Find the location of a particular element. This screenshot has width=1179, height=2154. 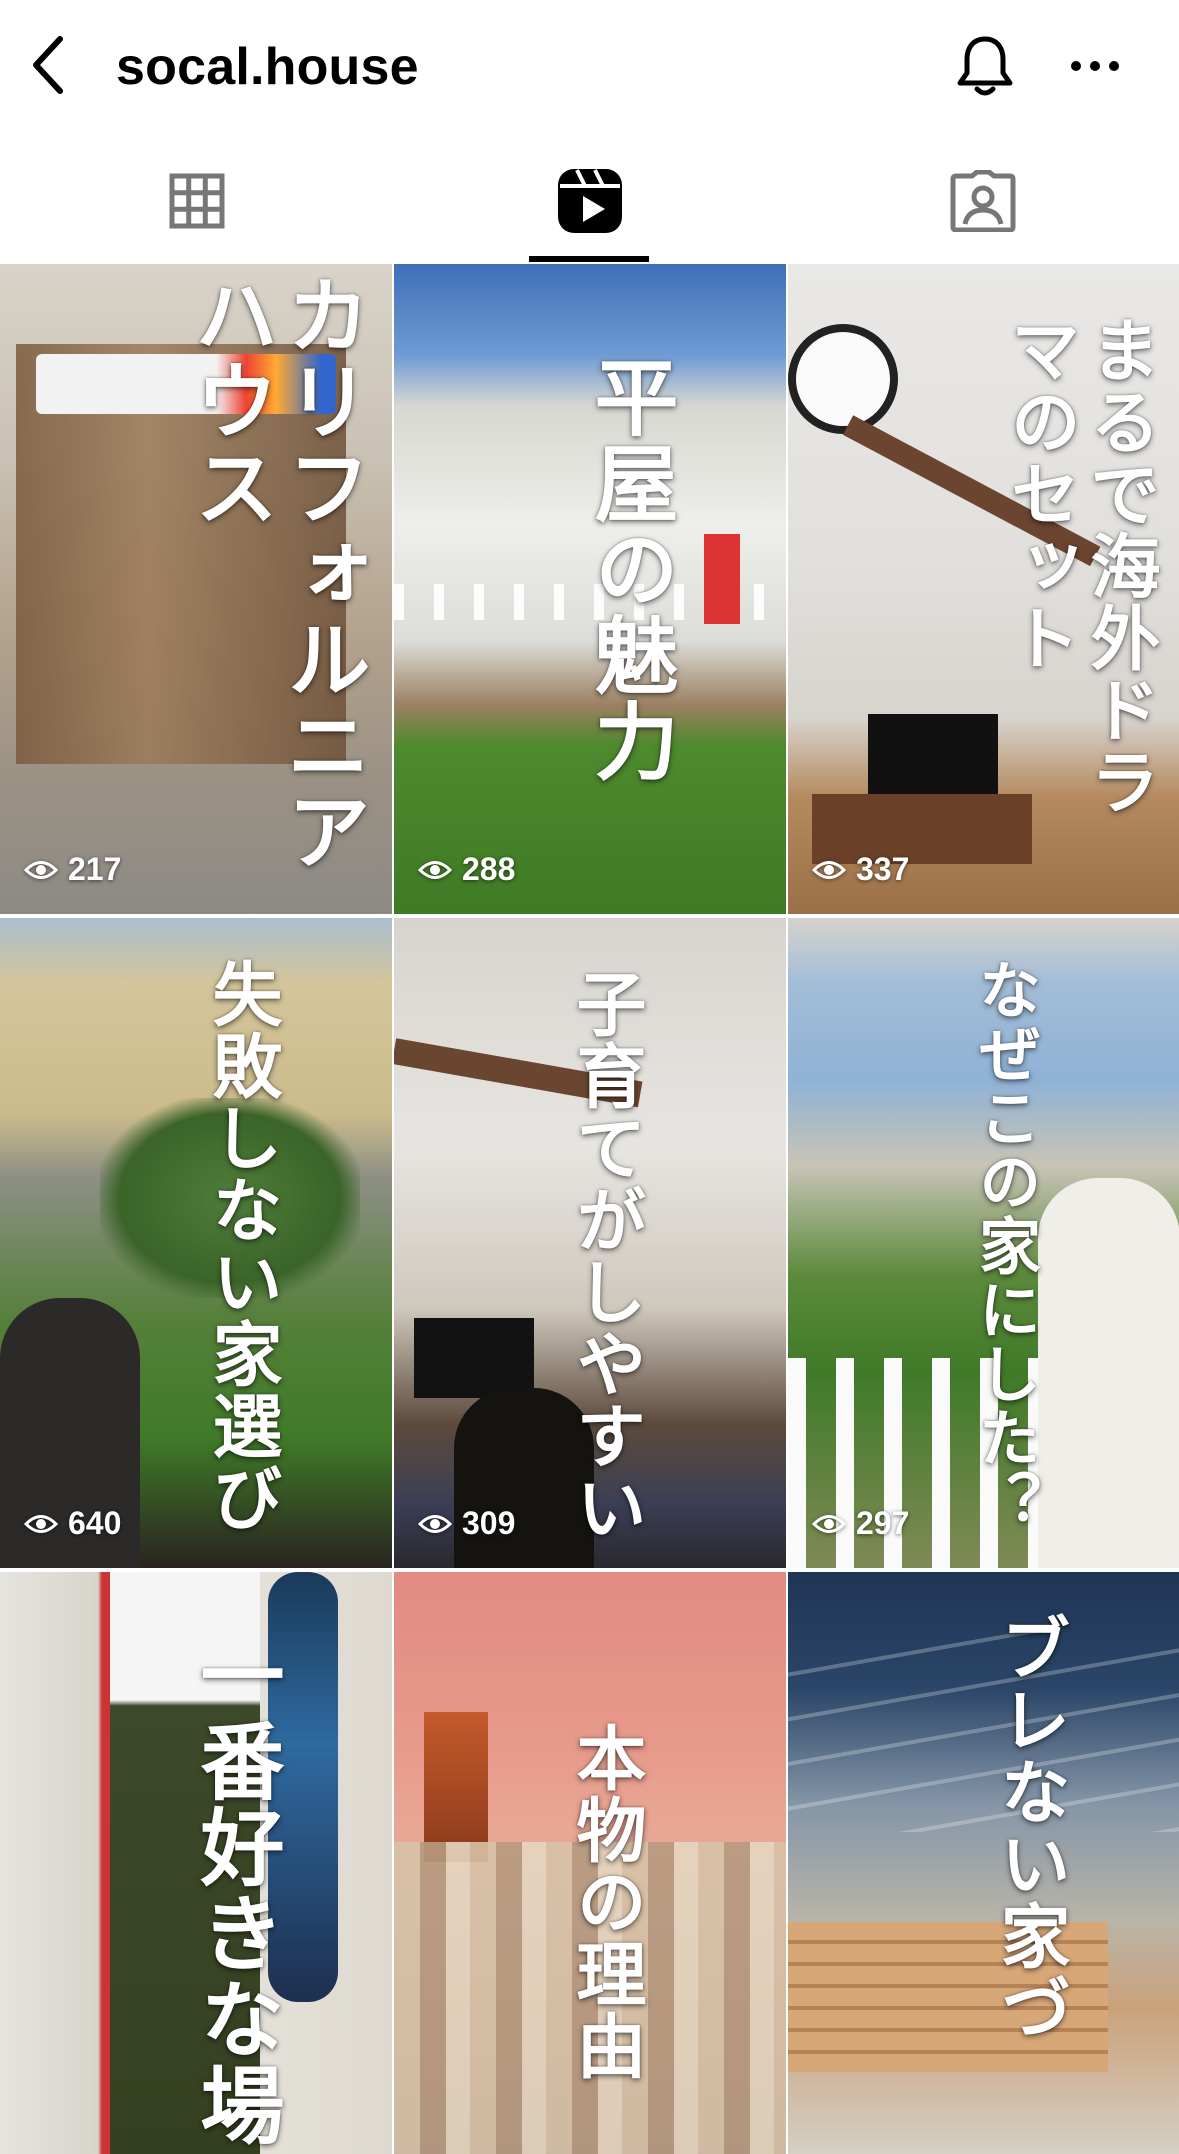

tab-tagged is located at coordinates (982, 201).